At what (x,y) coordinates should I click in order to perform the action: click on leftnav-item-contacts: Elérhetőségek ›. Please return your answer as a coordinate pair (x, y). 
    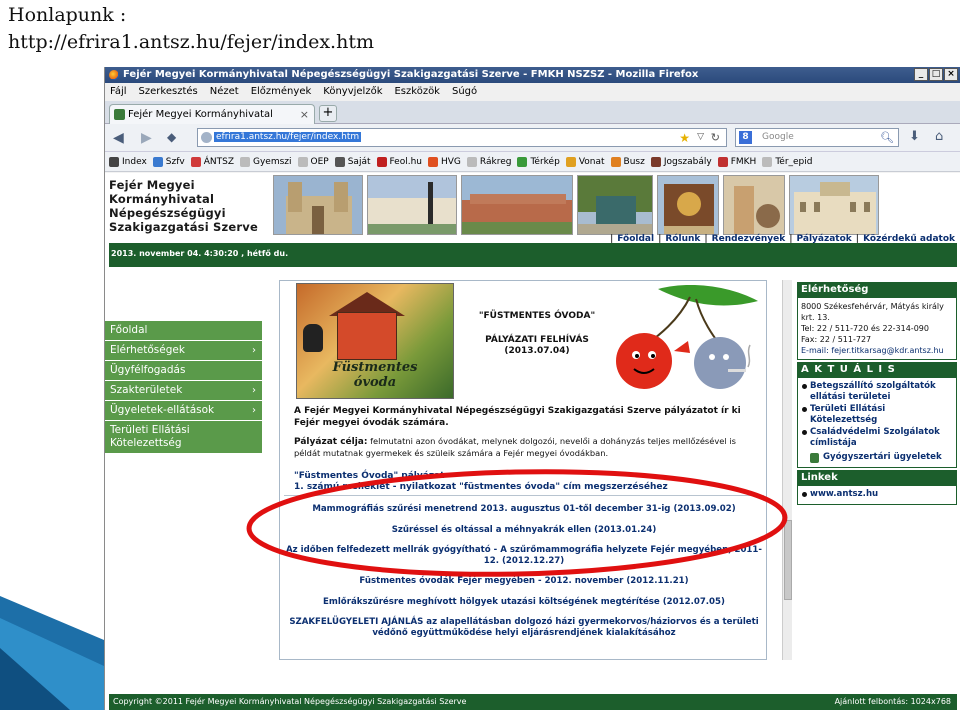
    Looking at the image, I should click on (183, 351).